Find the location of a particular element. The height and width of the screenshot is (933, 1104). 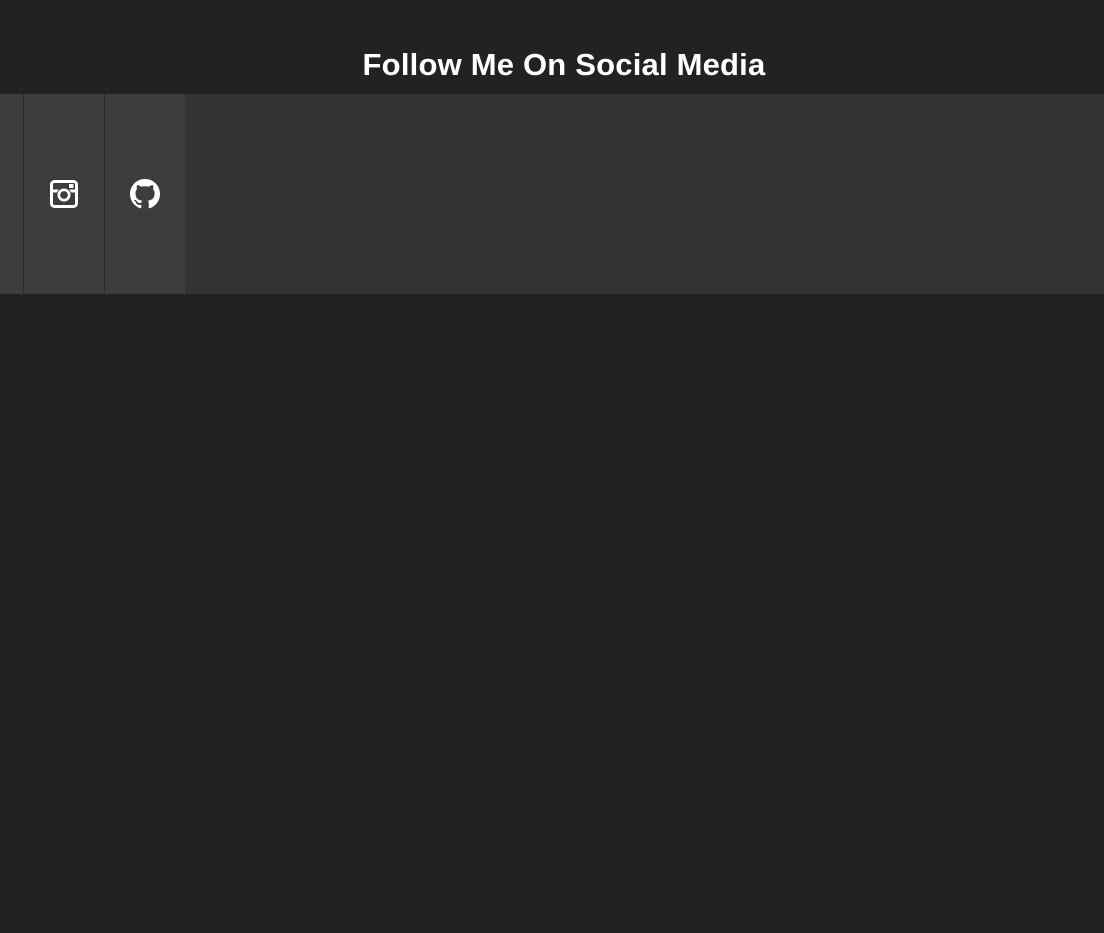

github-link is located at coordinates (145, 194).